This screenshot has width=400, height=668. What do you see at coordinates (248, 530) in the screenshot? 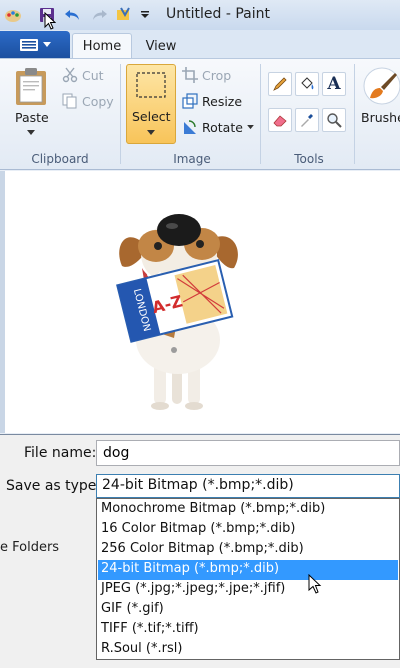
I see `file-type-option-16-color-bmp: 16 Color Bitmap (*.bmp;*.dib)` at bounding box center [248, 530].